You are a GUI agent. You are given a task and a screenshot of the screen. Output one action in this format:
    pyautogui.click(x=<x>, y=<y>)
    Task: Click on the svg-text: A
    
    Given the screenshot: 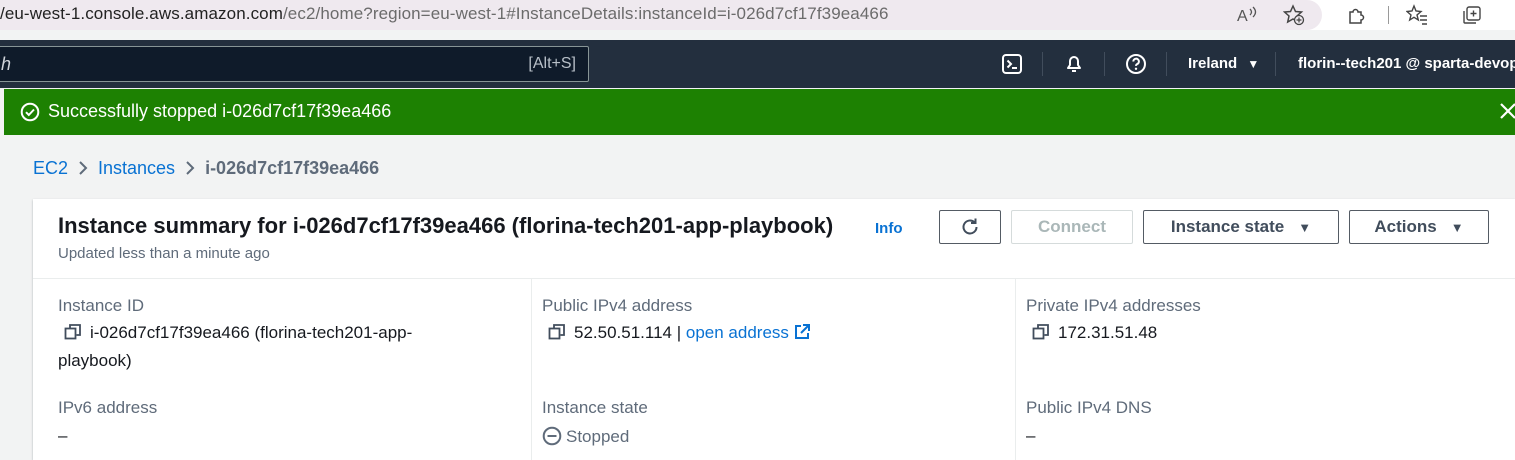 What is the action you would take?
    pyautogui.click(x=1242, y=16)
    